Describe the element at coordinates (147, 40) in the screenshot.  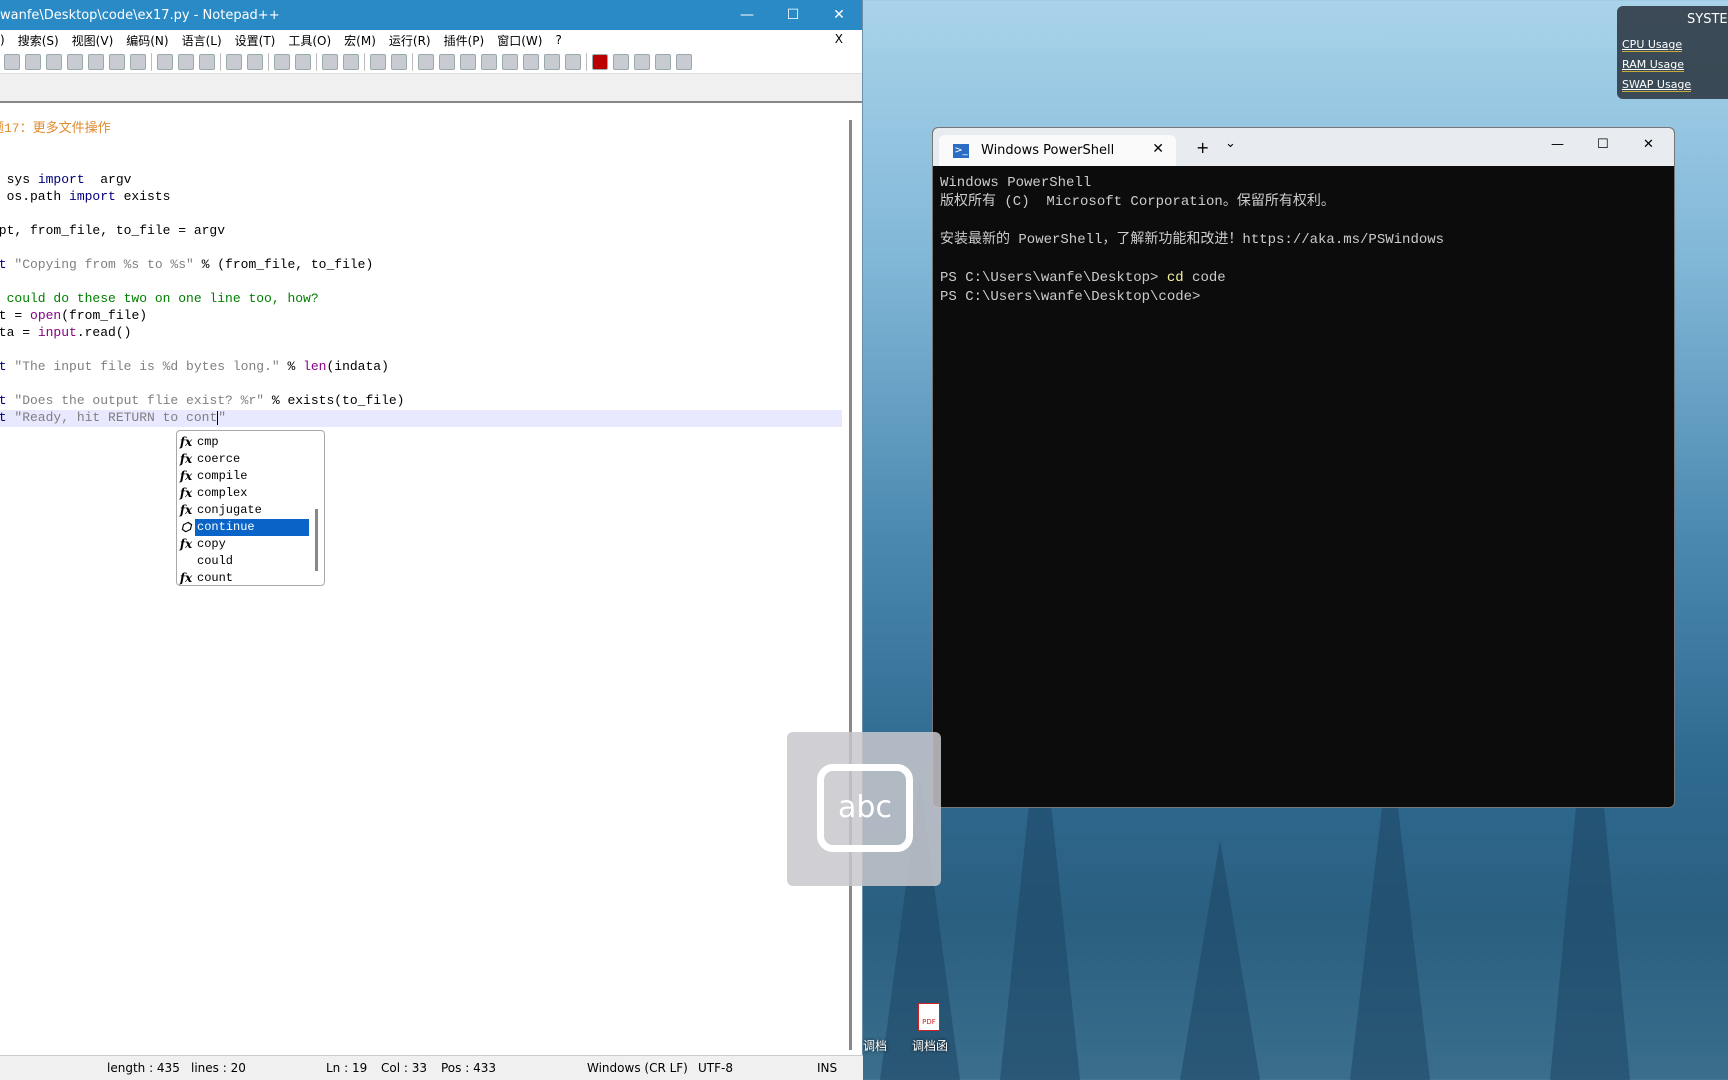
I see `menu-item: 编码(N)` at that location.